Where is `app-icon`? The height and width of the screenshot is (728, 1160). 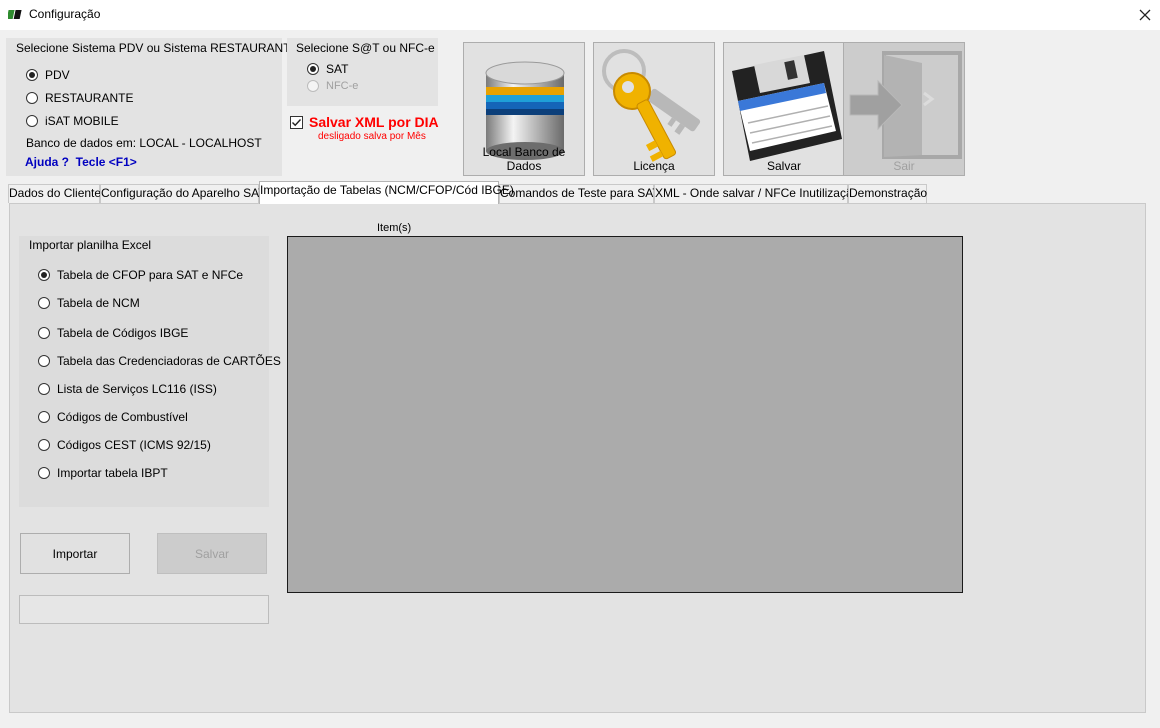 app-icon is located at coordinates (15, 14).